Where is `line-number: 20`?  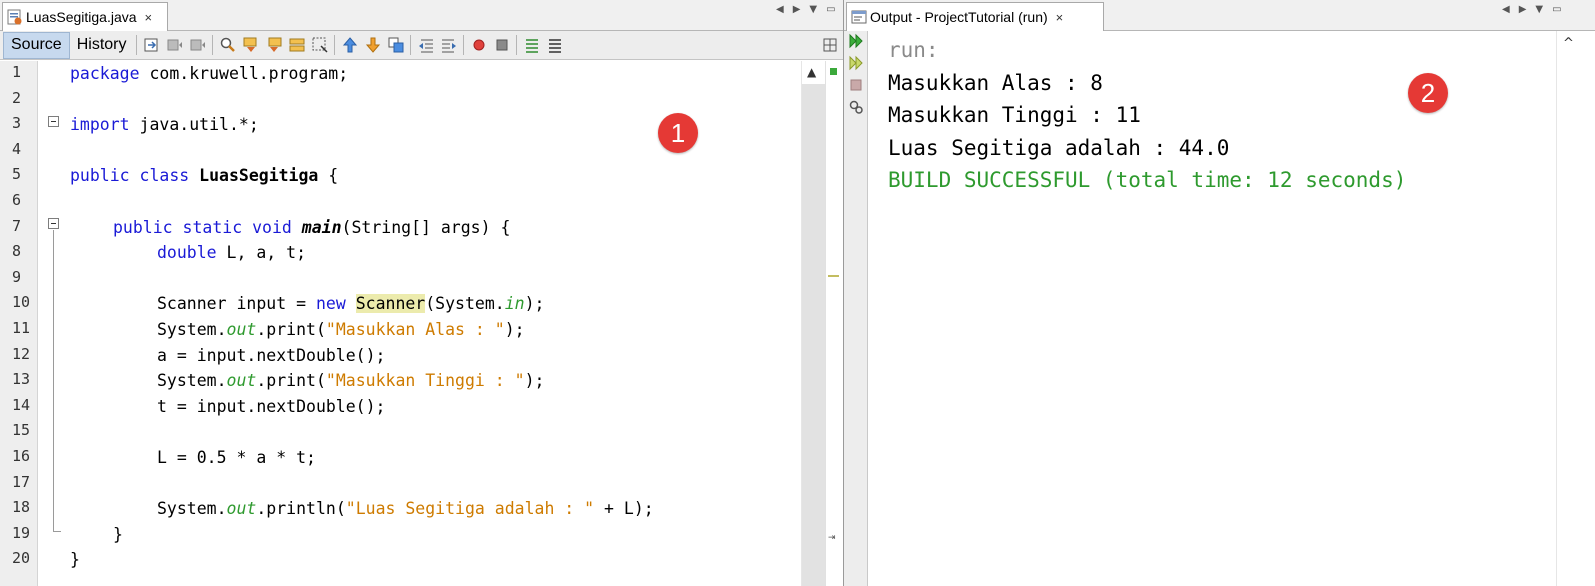
line-number: 20 is located at coordinates (21, 558).